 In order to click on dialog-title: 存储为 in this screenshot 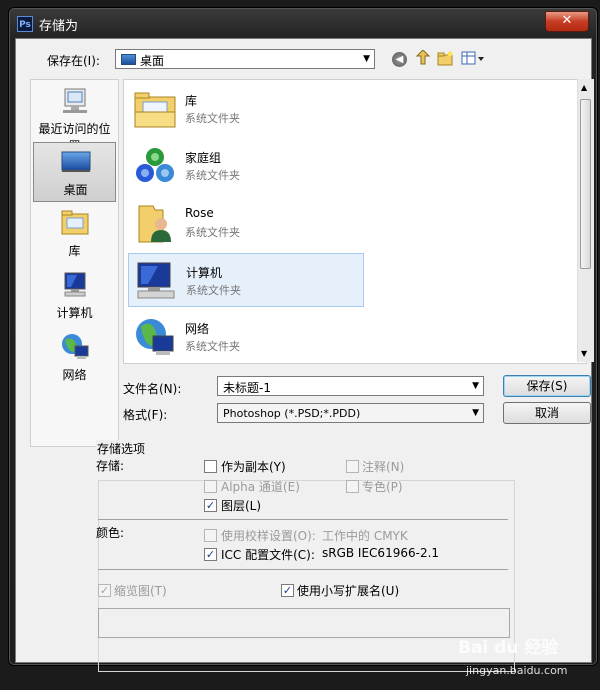, I will do `click(59, 26)`.